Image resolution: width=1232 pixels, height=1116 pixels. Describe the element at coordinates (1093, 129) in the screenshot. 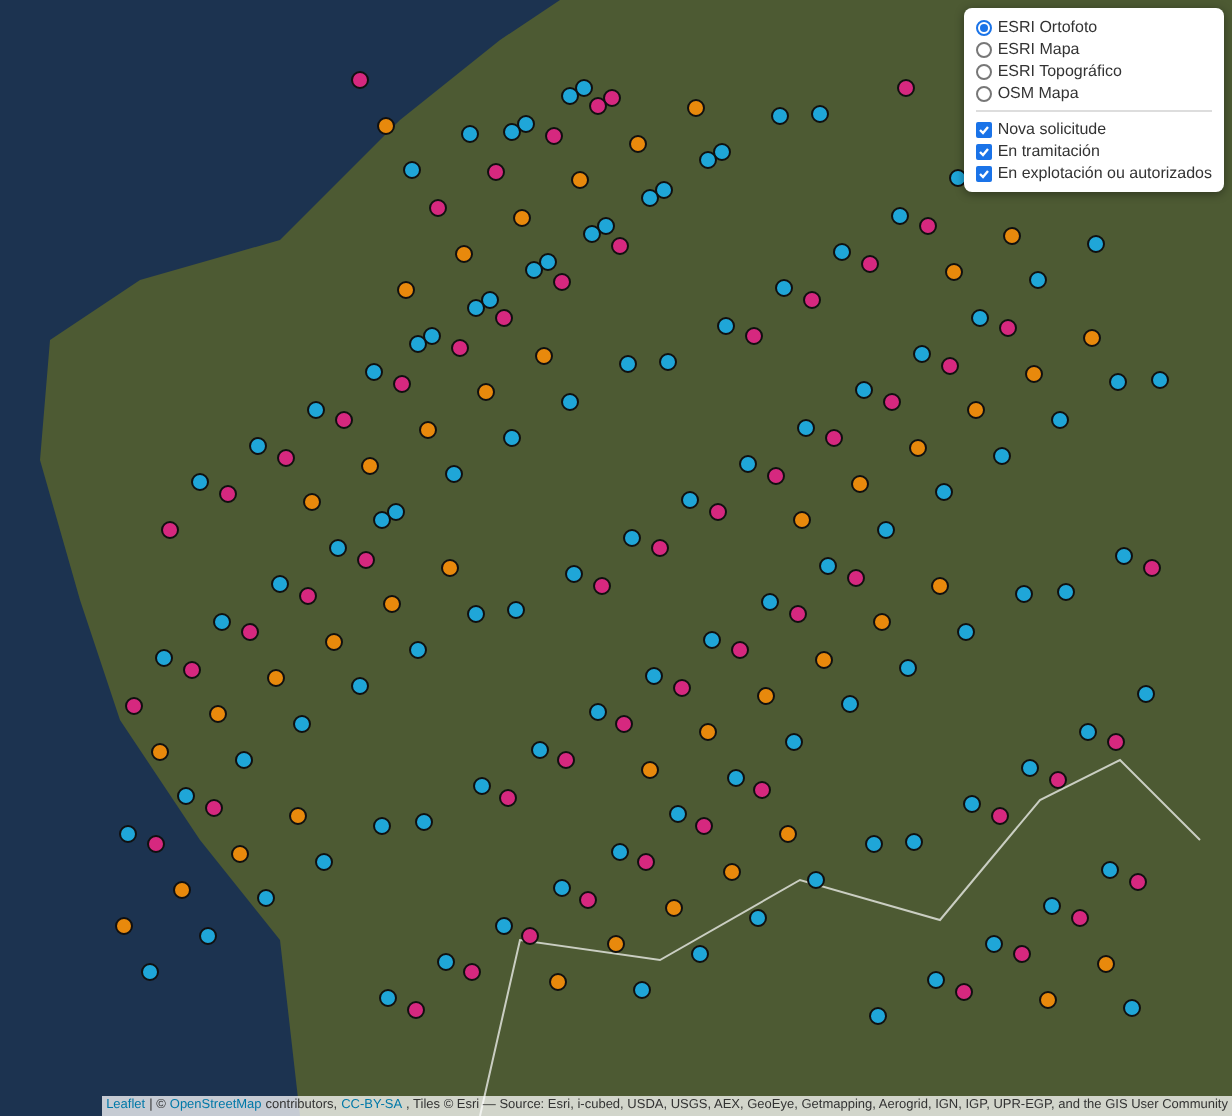

I see `overlay-option: Nova solicitude` at that location.